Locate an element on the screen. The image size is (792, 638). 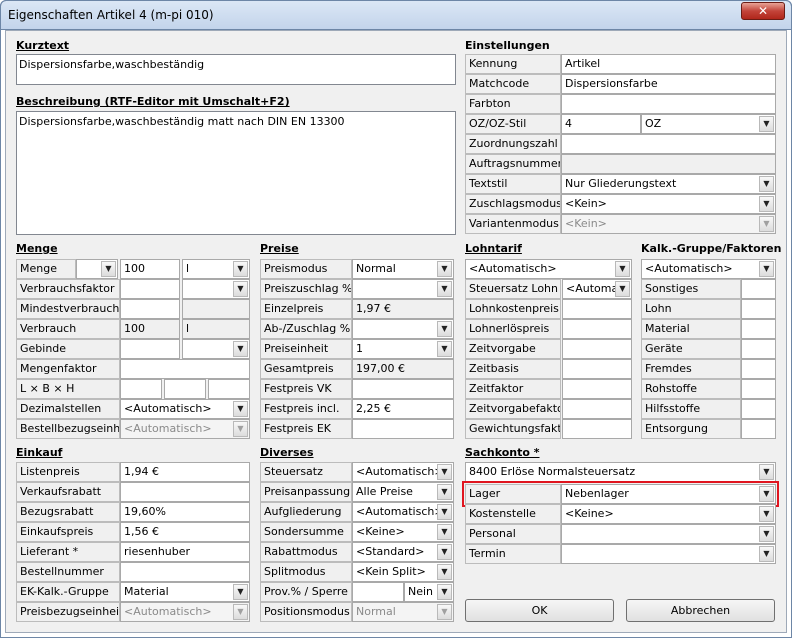
provision-field is located at coordinates (378, 592).